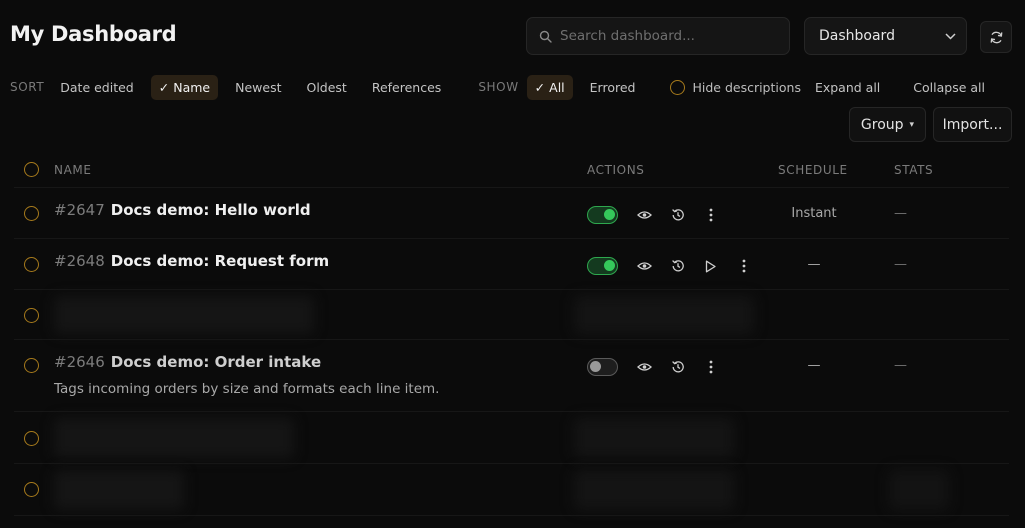  I want to click on play-icon, so click(710, 266).